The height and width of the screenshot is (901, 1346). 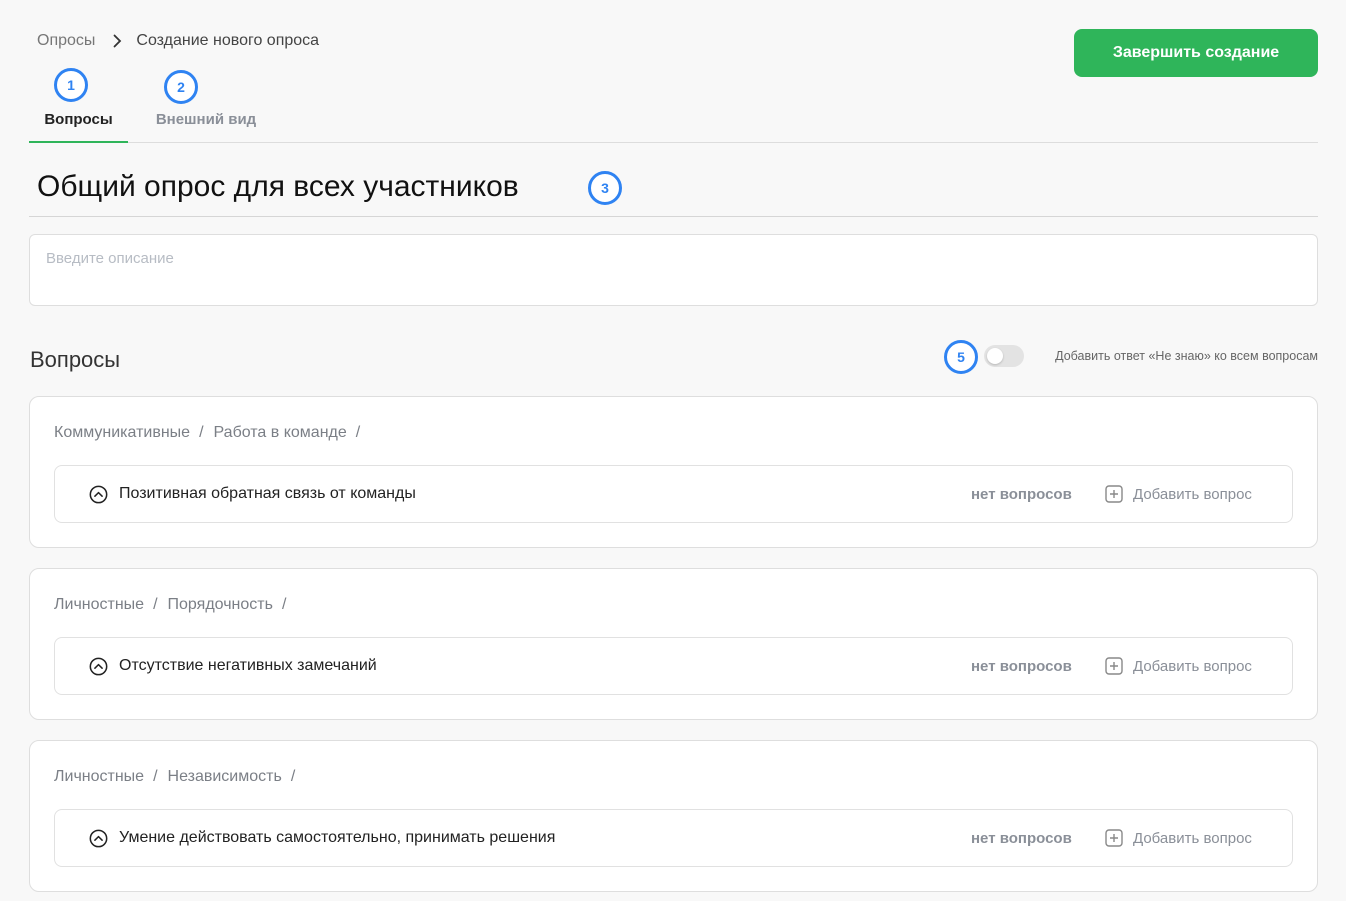 I want to click on breadcrumb-surveys-link: Опросы, so click(x=66, y=41).